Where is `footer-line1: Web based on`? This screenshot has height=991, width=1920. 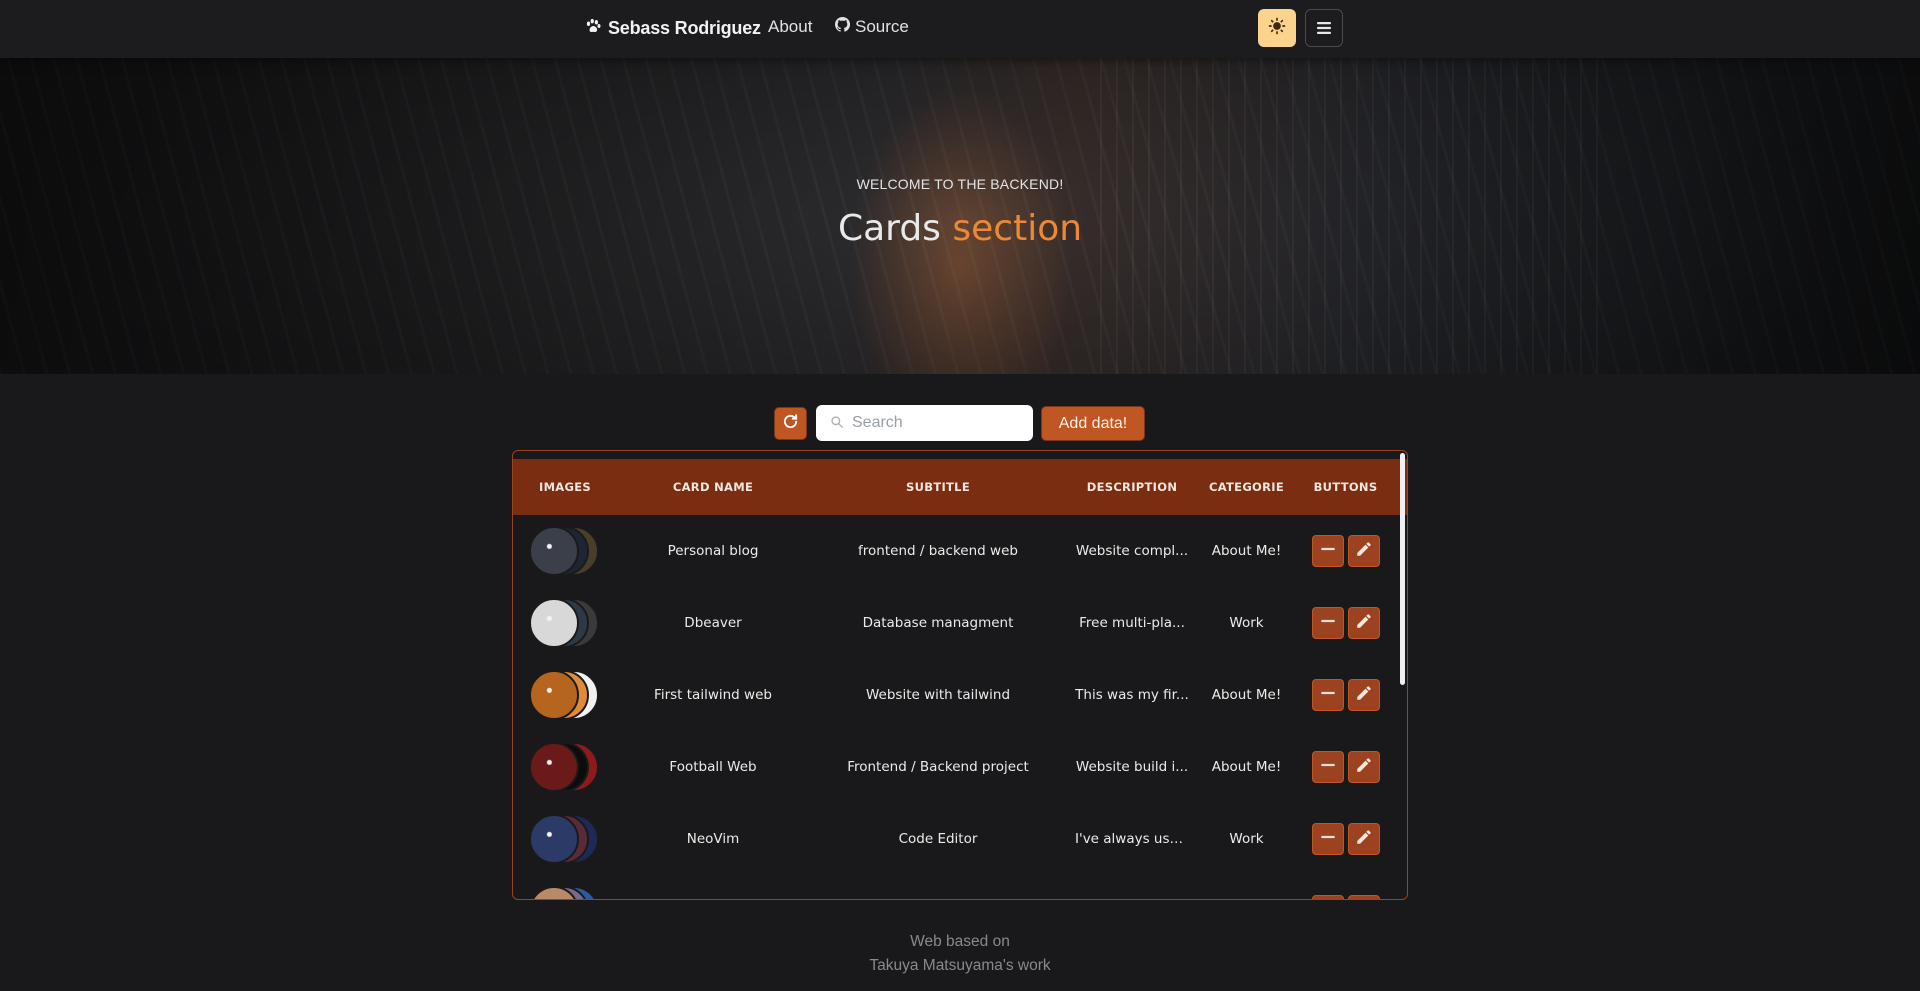
footer-line1: Web based on is located at coordinates (960, 941).